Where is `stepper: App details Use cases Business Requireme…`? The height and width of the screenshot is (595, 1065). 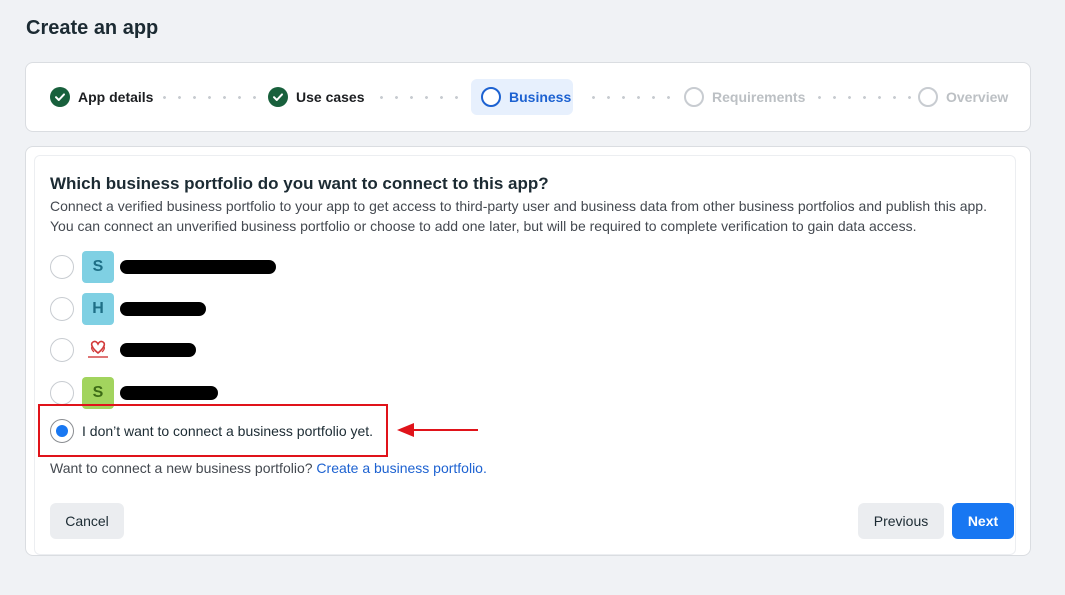
stepper: App details Use cases Business Requireme… is located at coordinates (528, 97).